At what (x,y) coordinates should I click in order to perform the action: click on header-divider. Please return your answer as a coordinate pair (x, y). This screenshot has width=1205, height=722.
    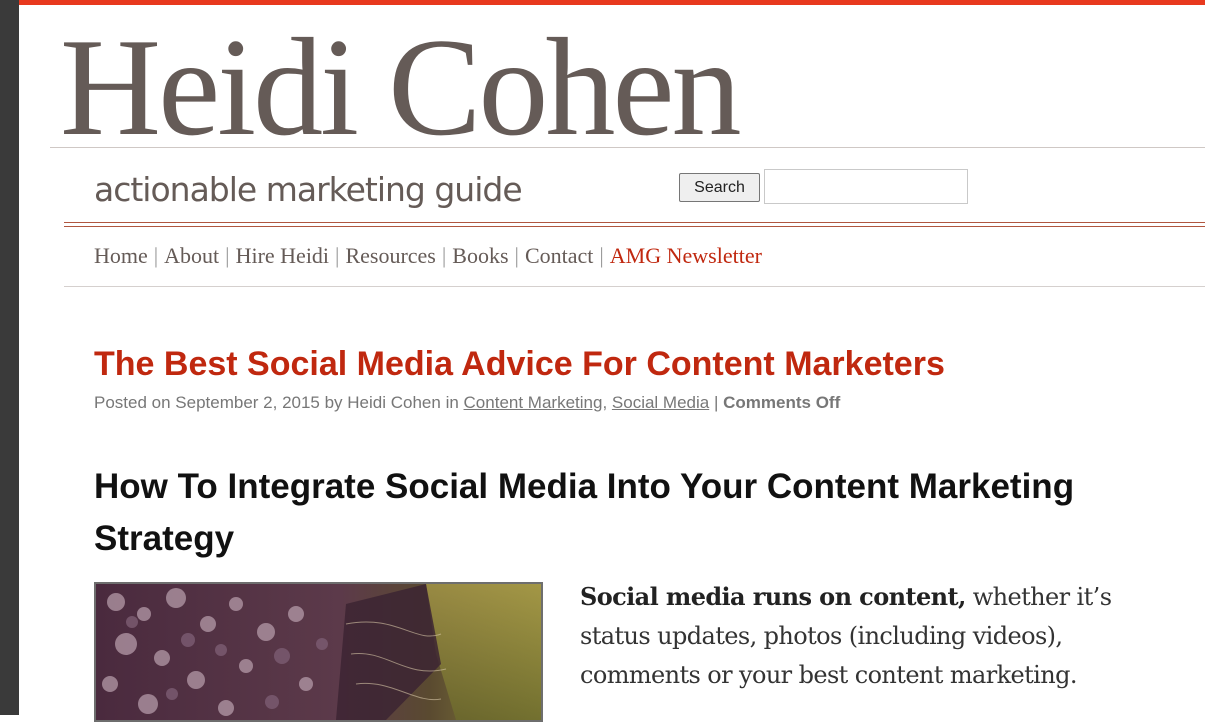
    Looking at the image, I should click on (627, 147).